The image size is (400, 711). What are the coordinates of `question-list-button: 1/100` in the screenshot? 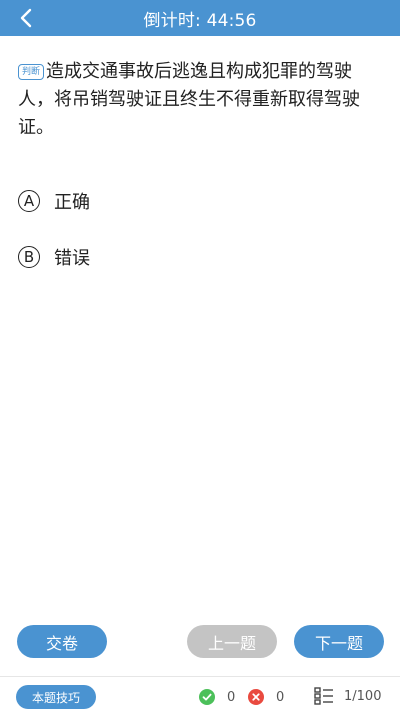 It's located at (347, 696).